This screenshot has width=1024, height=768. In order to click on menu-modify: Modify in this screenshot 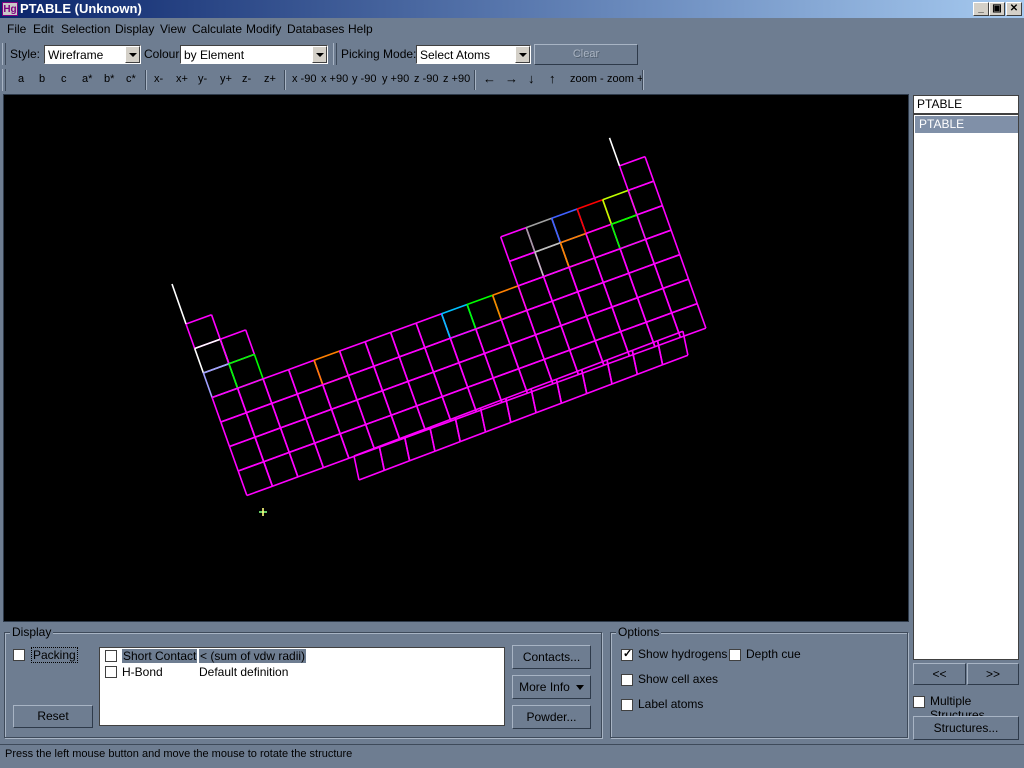, I will do `click(263, 29)`.